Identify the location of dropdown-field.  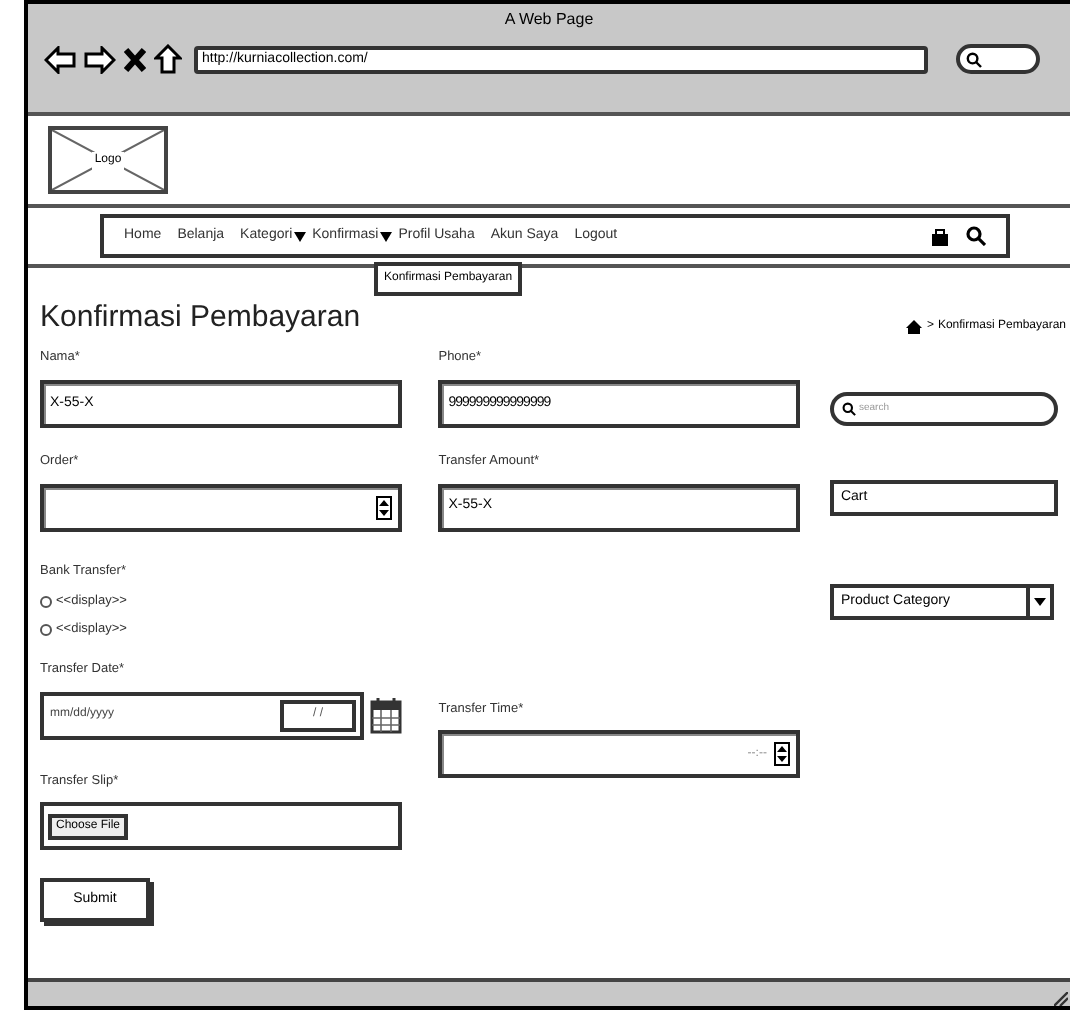
(221, 507).